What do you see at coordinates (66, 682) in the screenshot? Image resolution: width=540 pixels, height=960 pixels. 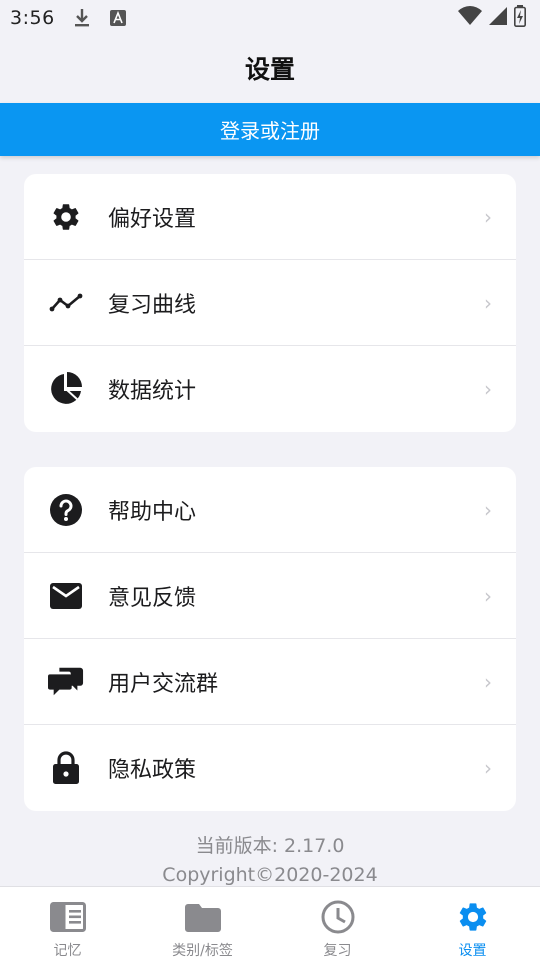 I see `chat-icon` at bounding box center [66, 682].